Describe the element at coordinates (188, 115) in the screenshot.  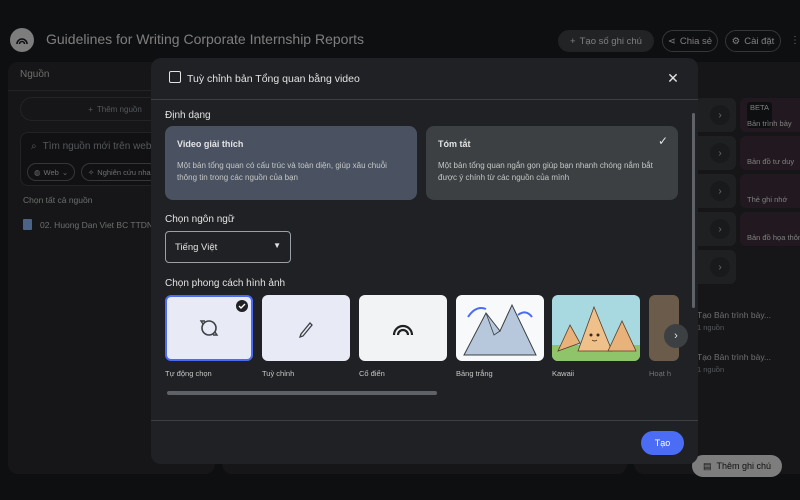
I see `format-section-label: Định dạng` at that location.